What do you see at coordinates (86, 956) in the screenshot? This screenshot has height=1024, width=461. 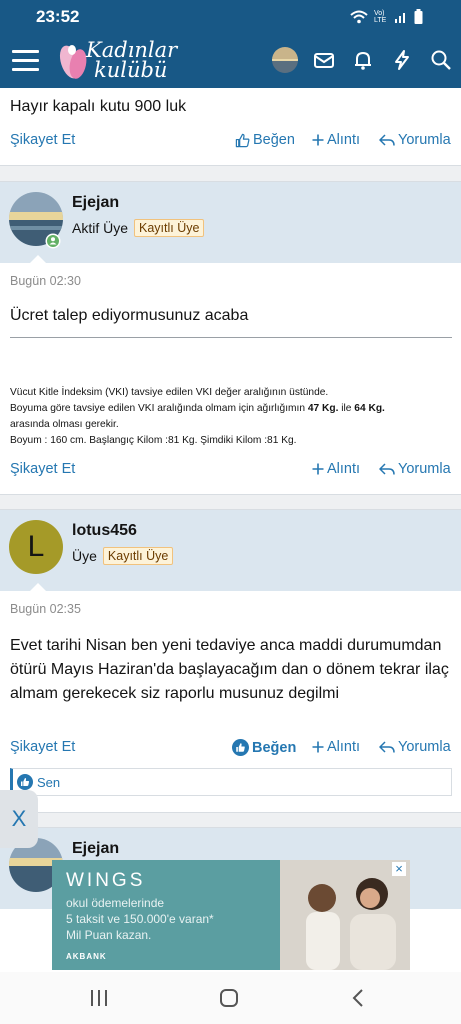 I see `ad-bank-logo: AKBANK` at bounding box center [86, 956].